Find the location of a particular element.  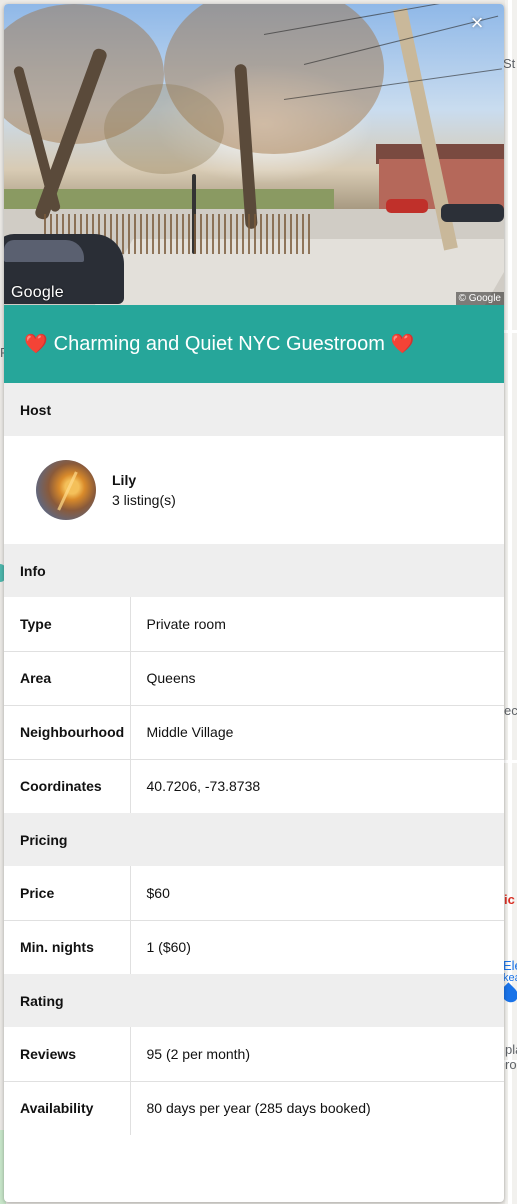

table-row: Neighbourhood Middle Village is located at coordinates (254, 732).